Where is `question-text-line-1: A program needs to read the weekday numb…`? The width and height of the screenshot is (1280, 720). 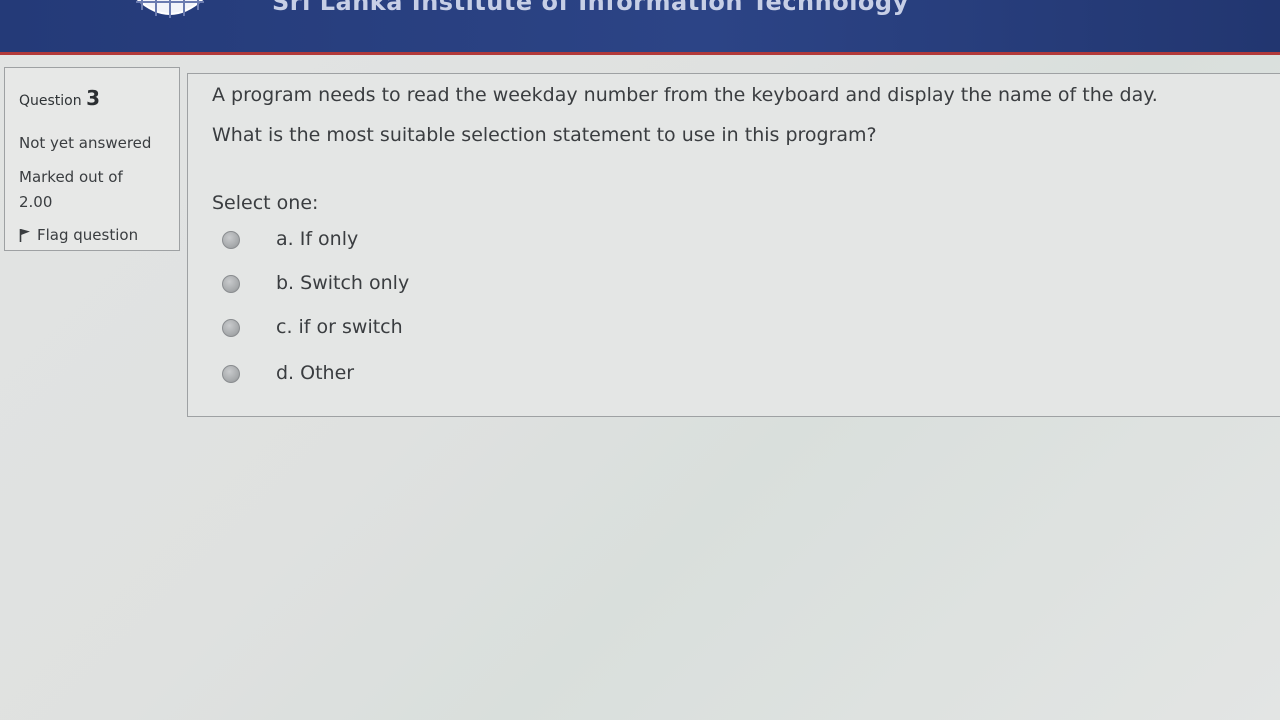 question-text-line-1: A program needs to read the weekday numb… is located at coordinates (685, 95).